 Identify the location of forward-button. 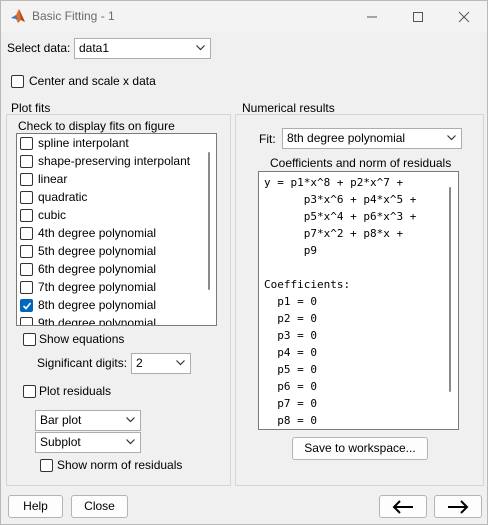
(458, 506).